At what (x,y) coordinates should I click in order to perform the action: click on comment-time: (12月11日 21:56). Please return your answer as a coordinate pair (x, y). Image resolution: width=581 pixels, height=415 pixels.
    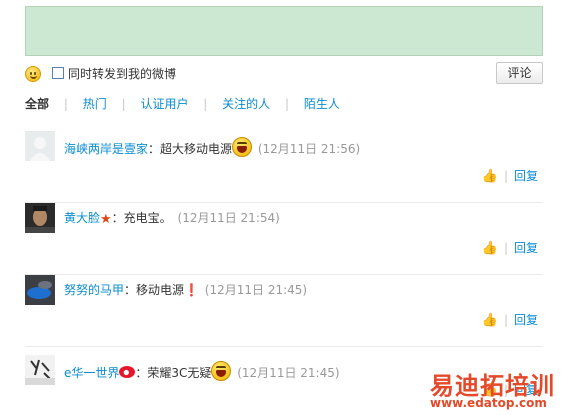
    Looking at the image, I should click on (309, 149).